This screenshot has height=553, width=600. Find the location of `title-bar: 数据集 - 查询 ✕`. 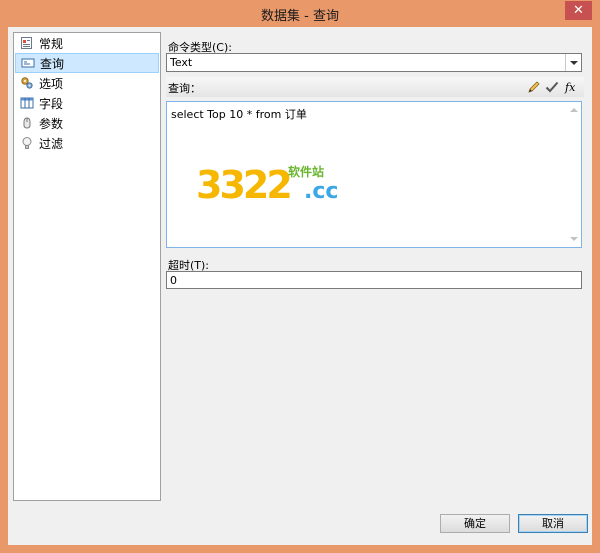

title-bar: 数据集 - 查询 ✕ is located at coordinates (300, 13).